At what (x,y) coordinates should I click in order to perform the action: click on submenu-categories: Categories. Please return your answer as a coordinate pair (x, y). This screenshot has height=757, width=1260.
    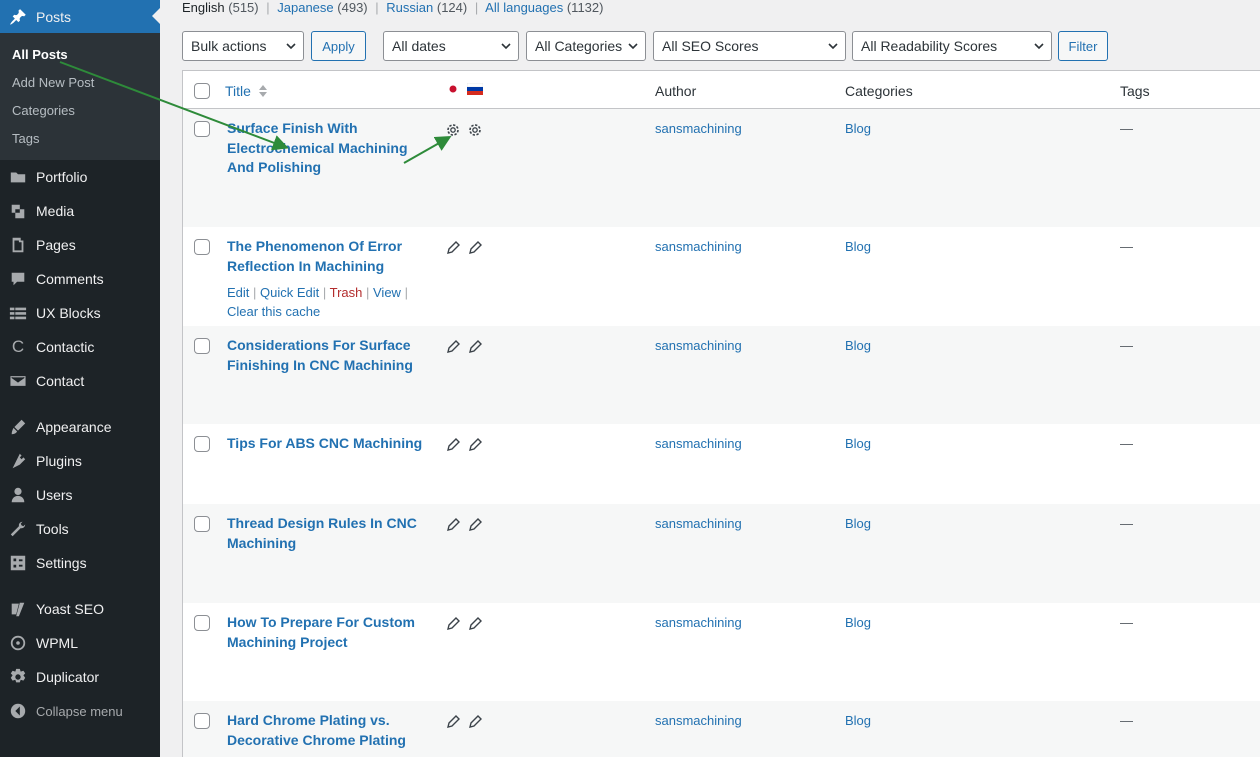
    Looking at the image, I should click on (80, 110).